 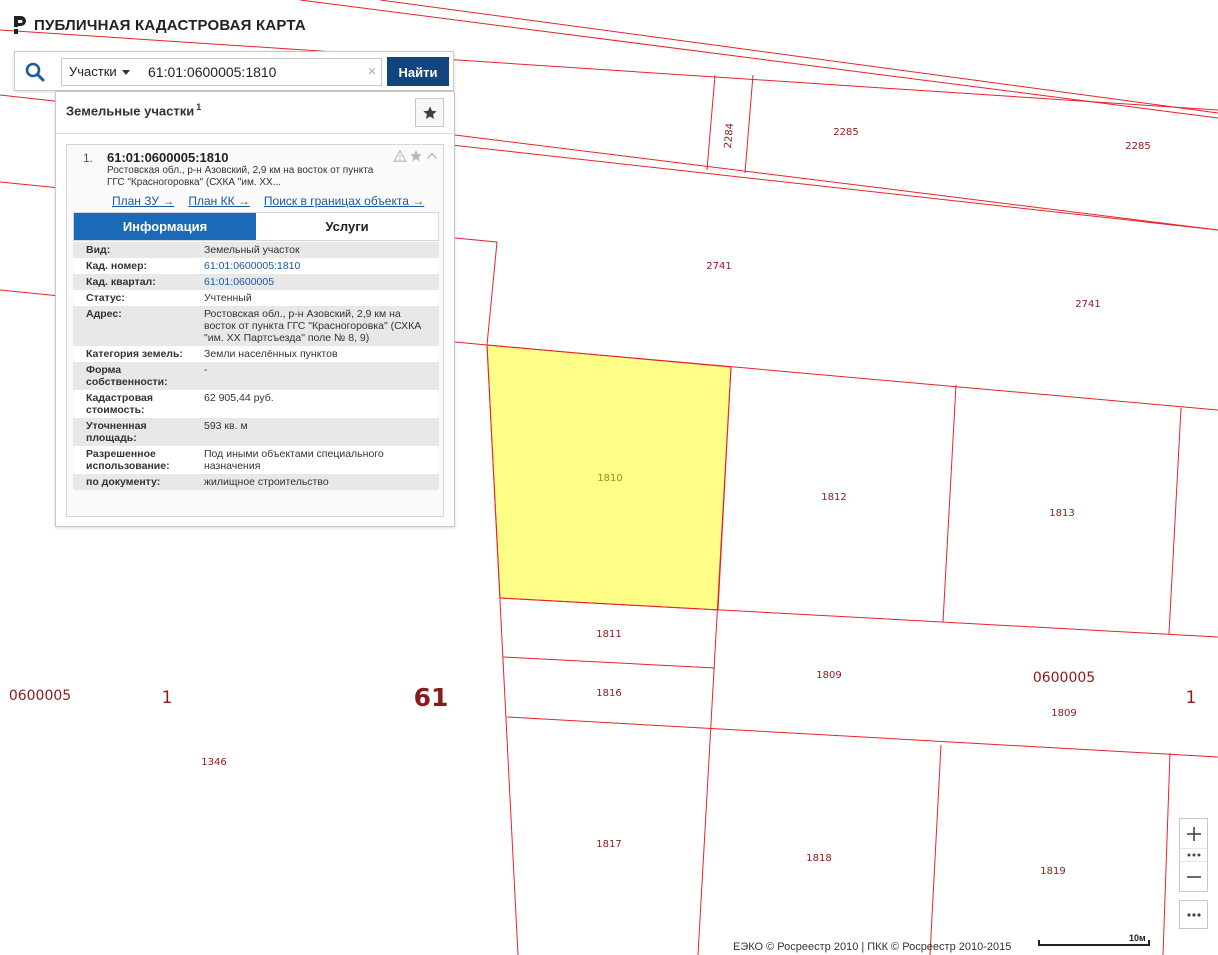 What do you see at coordinates (135, 282) in the screenshot?
I see `info-key: Кад. квартал:` at bounding box center [135, 282].